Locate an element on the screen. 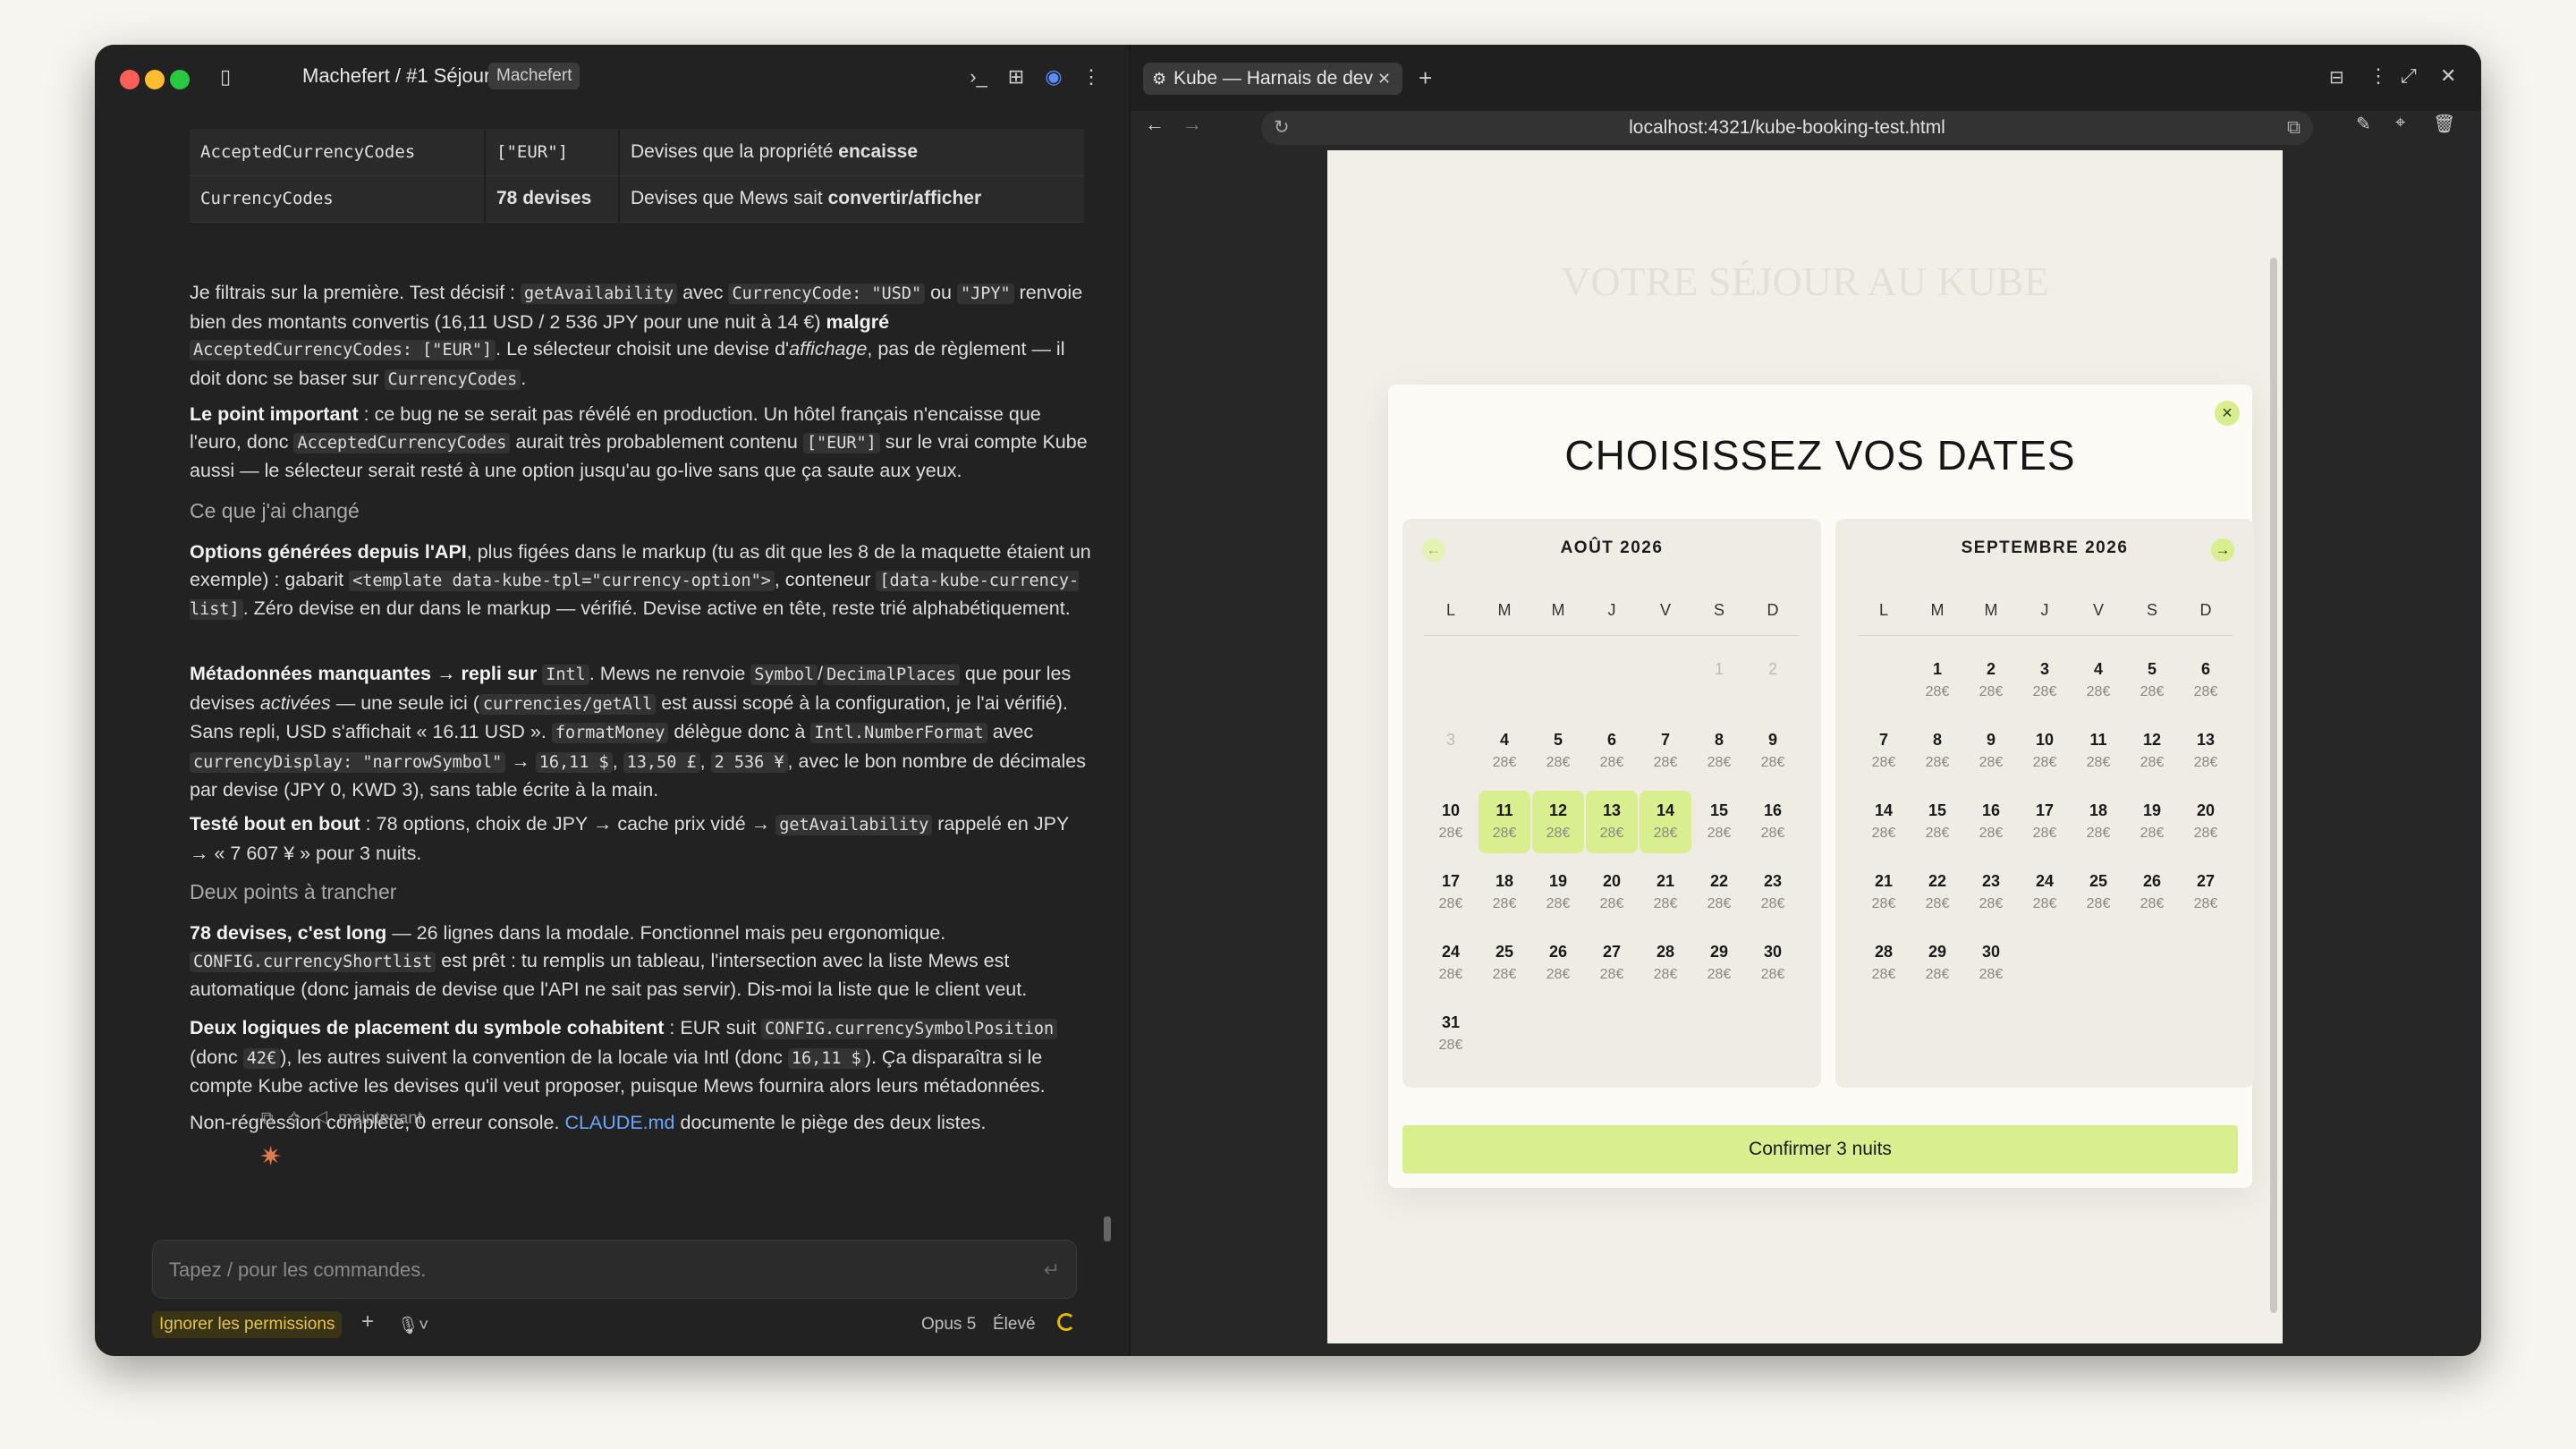  panel-icon: ⊞ is located at coordinates (1016, 76).